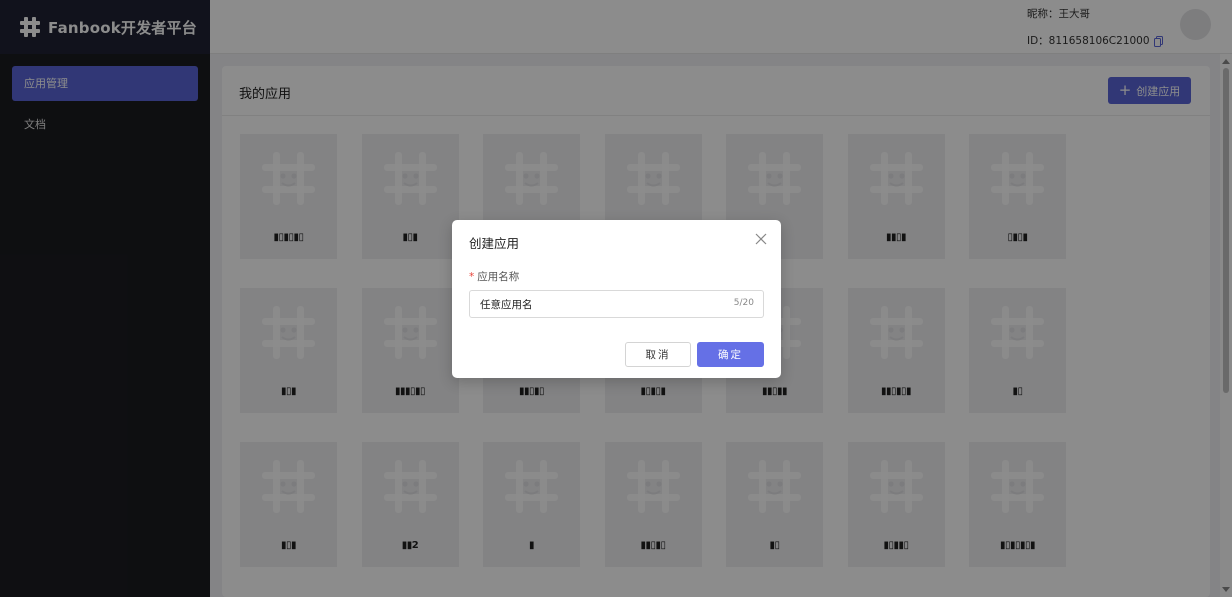 This screenshot has height=597, width=1232. I want to click on create-app-dialog: 创建应用 * 应用名称 任意应用名 5/20 取消 确定, so click(616, 299).